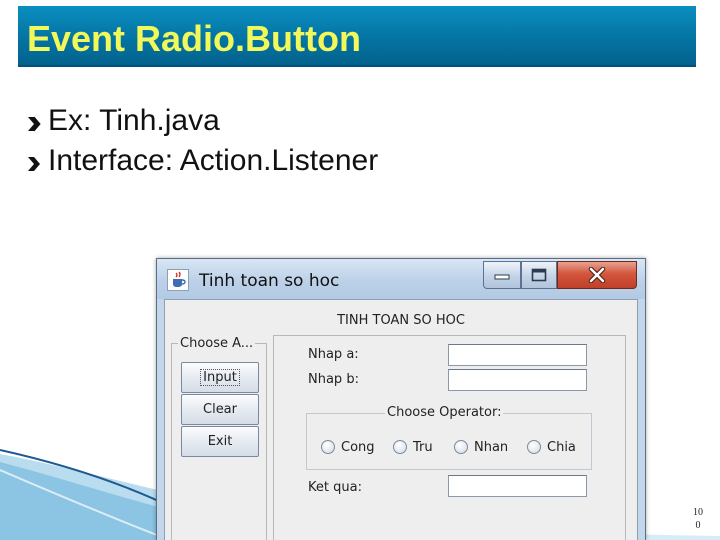  I want to click on minimize-icon, so click(502, 277).